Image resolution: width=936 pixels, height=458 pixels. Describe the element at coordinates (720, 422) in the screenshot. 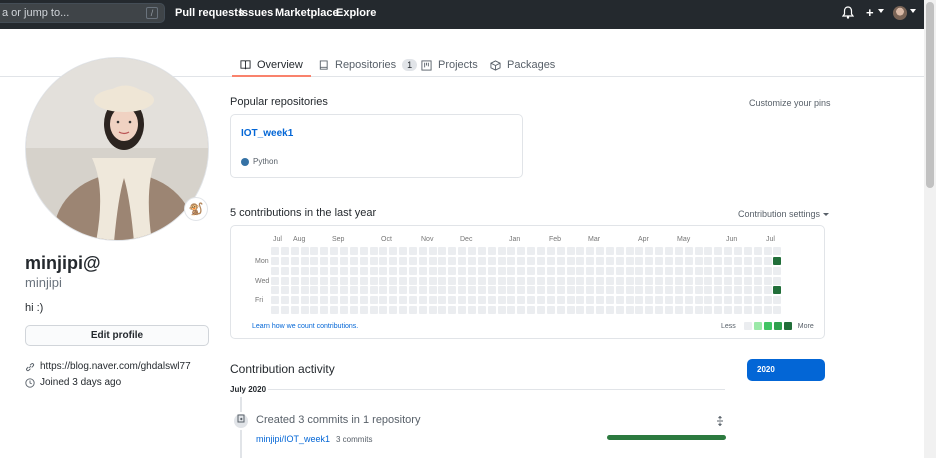

I see `unfold-icon` at that location.